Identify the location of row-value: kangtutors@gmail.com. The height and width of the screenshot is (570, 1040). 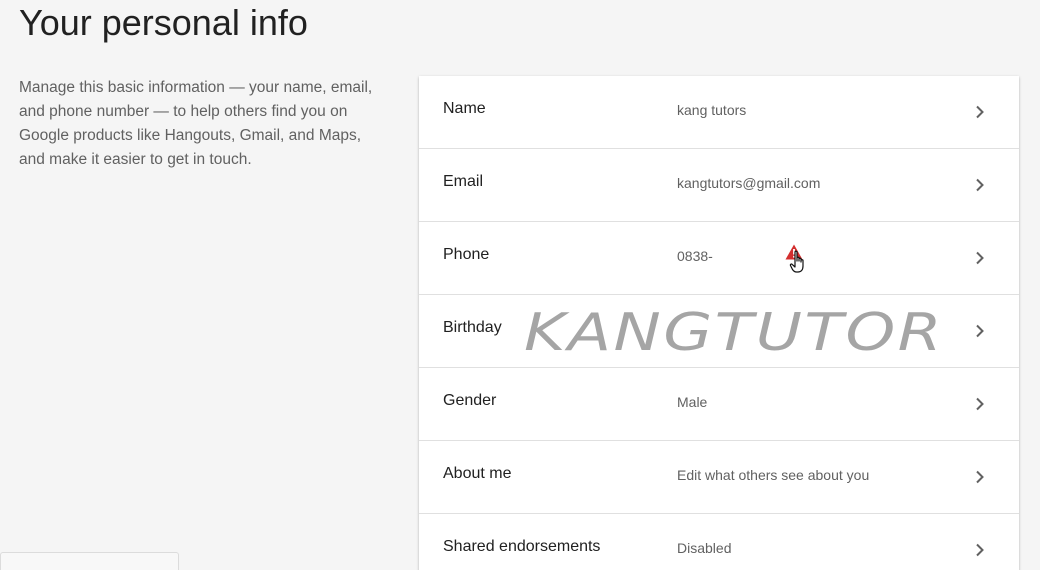
(749, 183).